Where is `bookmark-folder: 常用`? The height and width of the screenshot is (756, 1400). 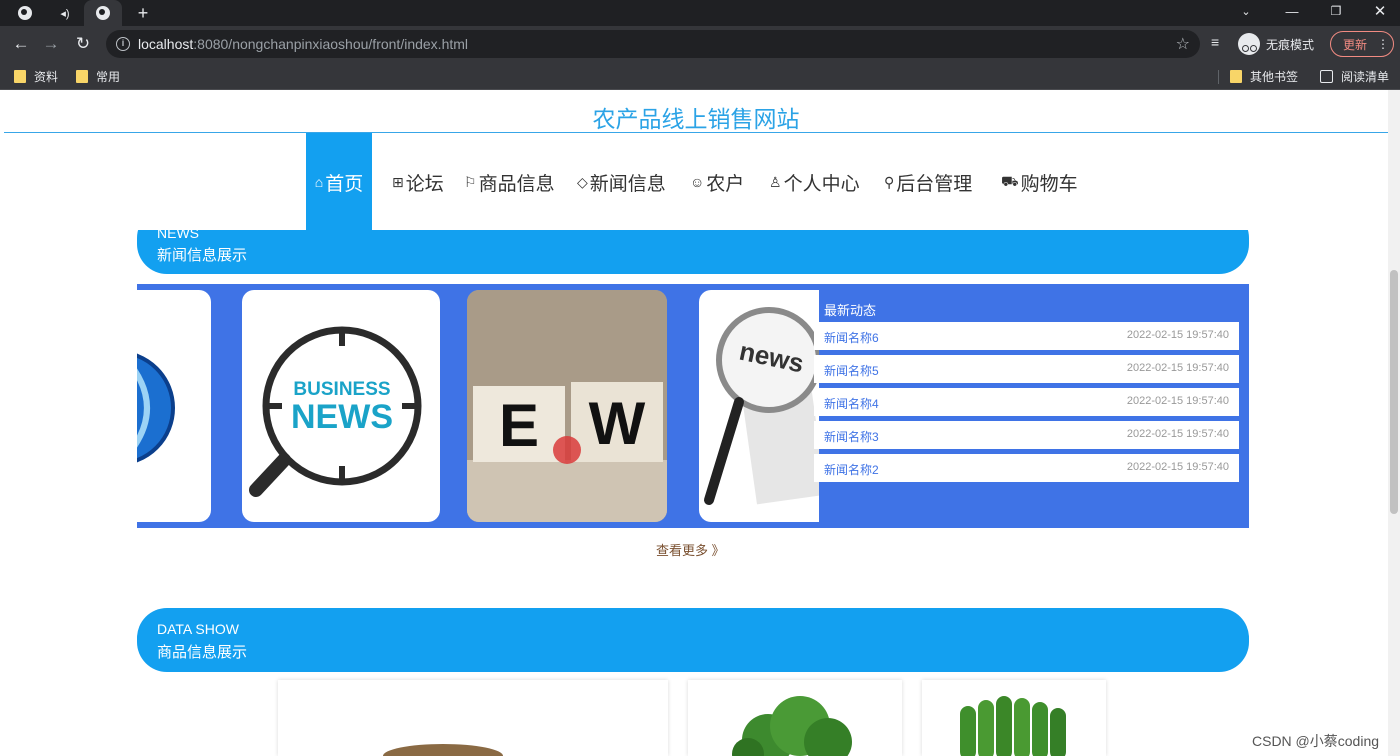
bookmark-folder: 常用 is located at coordinates (98, 76).